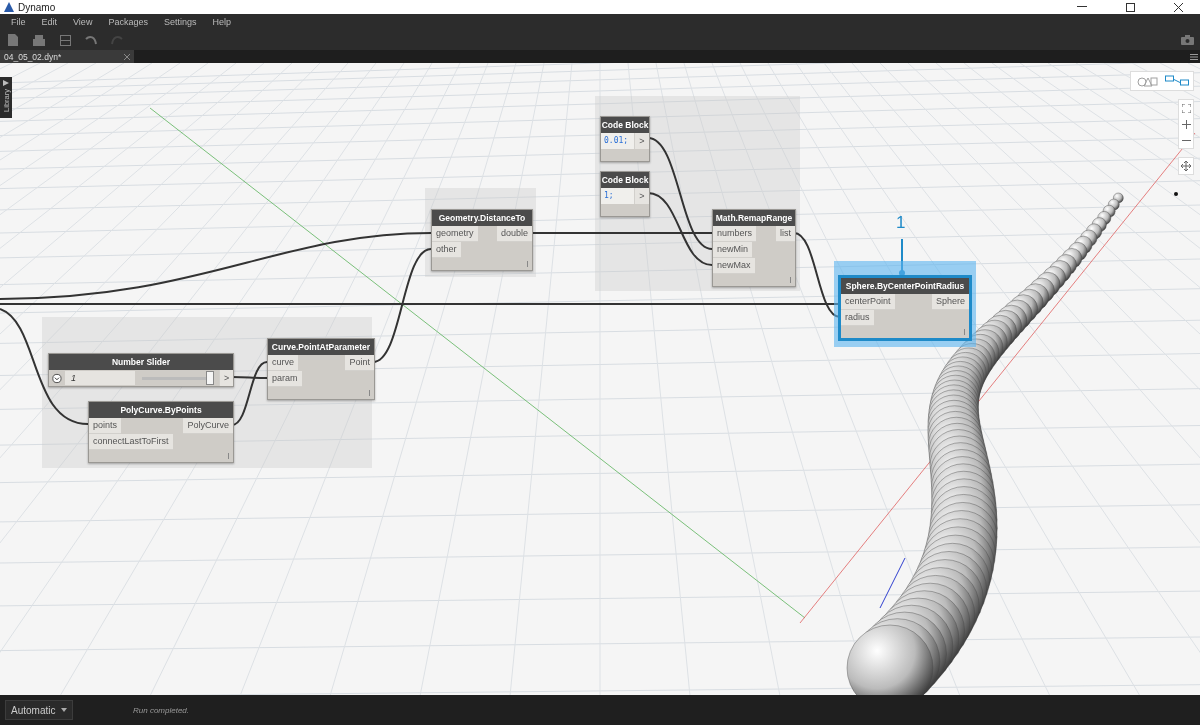 This screenshot has height=725, width=1200. What do you see at coordinates (91, 40) in the screenshot?
I see `undo-button` at bounding box center [91, 40].